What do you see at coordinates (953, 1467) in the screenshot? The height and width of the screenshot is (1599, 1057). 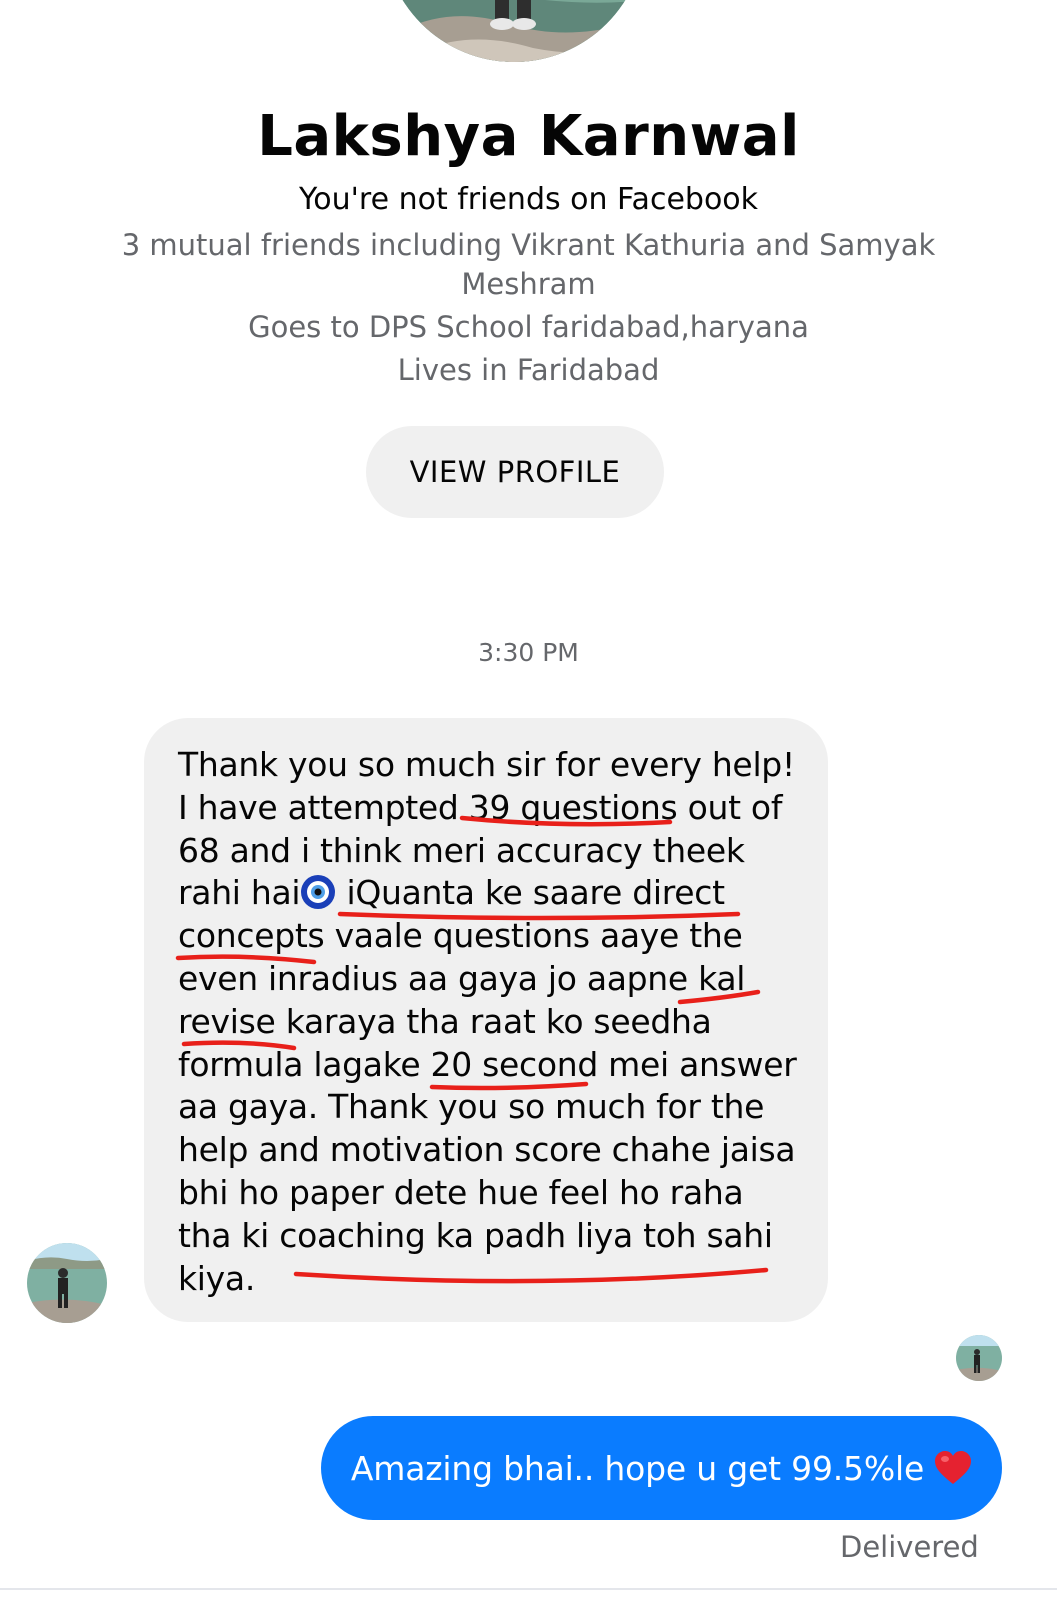 I see `red-heart-icon` at bounding box center [953, 1467].